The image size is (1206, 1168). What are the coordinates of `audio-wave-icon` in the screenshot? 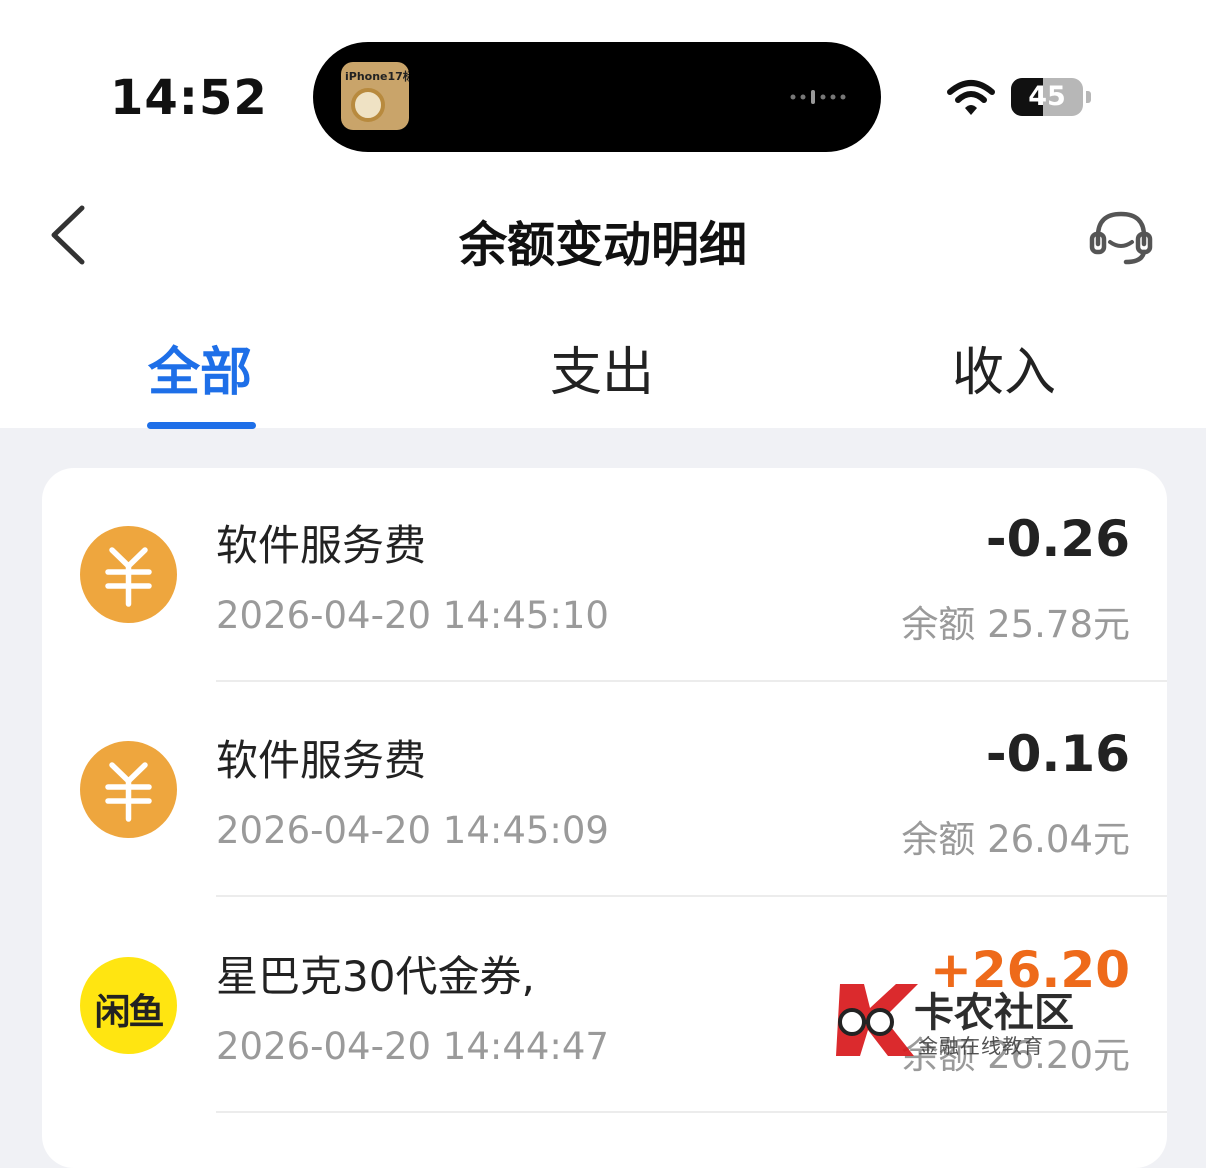 It's located at (818, 97).